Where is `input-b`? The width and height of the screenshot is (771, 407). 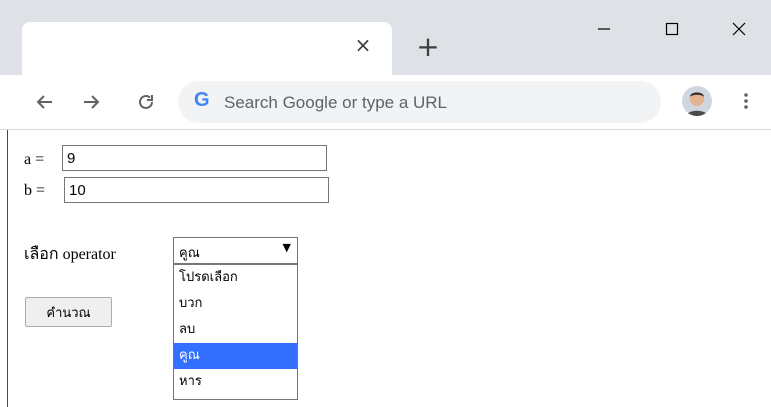 input-b is located at coordinates (196, 190).